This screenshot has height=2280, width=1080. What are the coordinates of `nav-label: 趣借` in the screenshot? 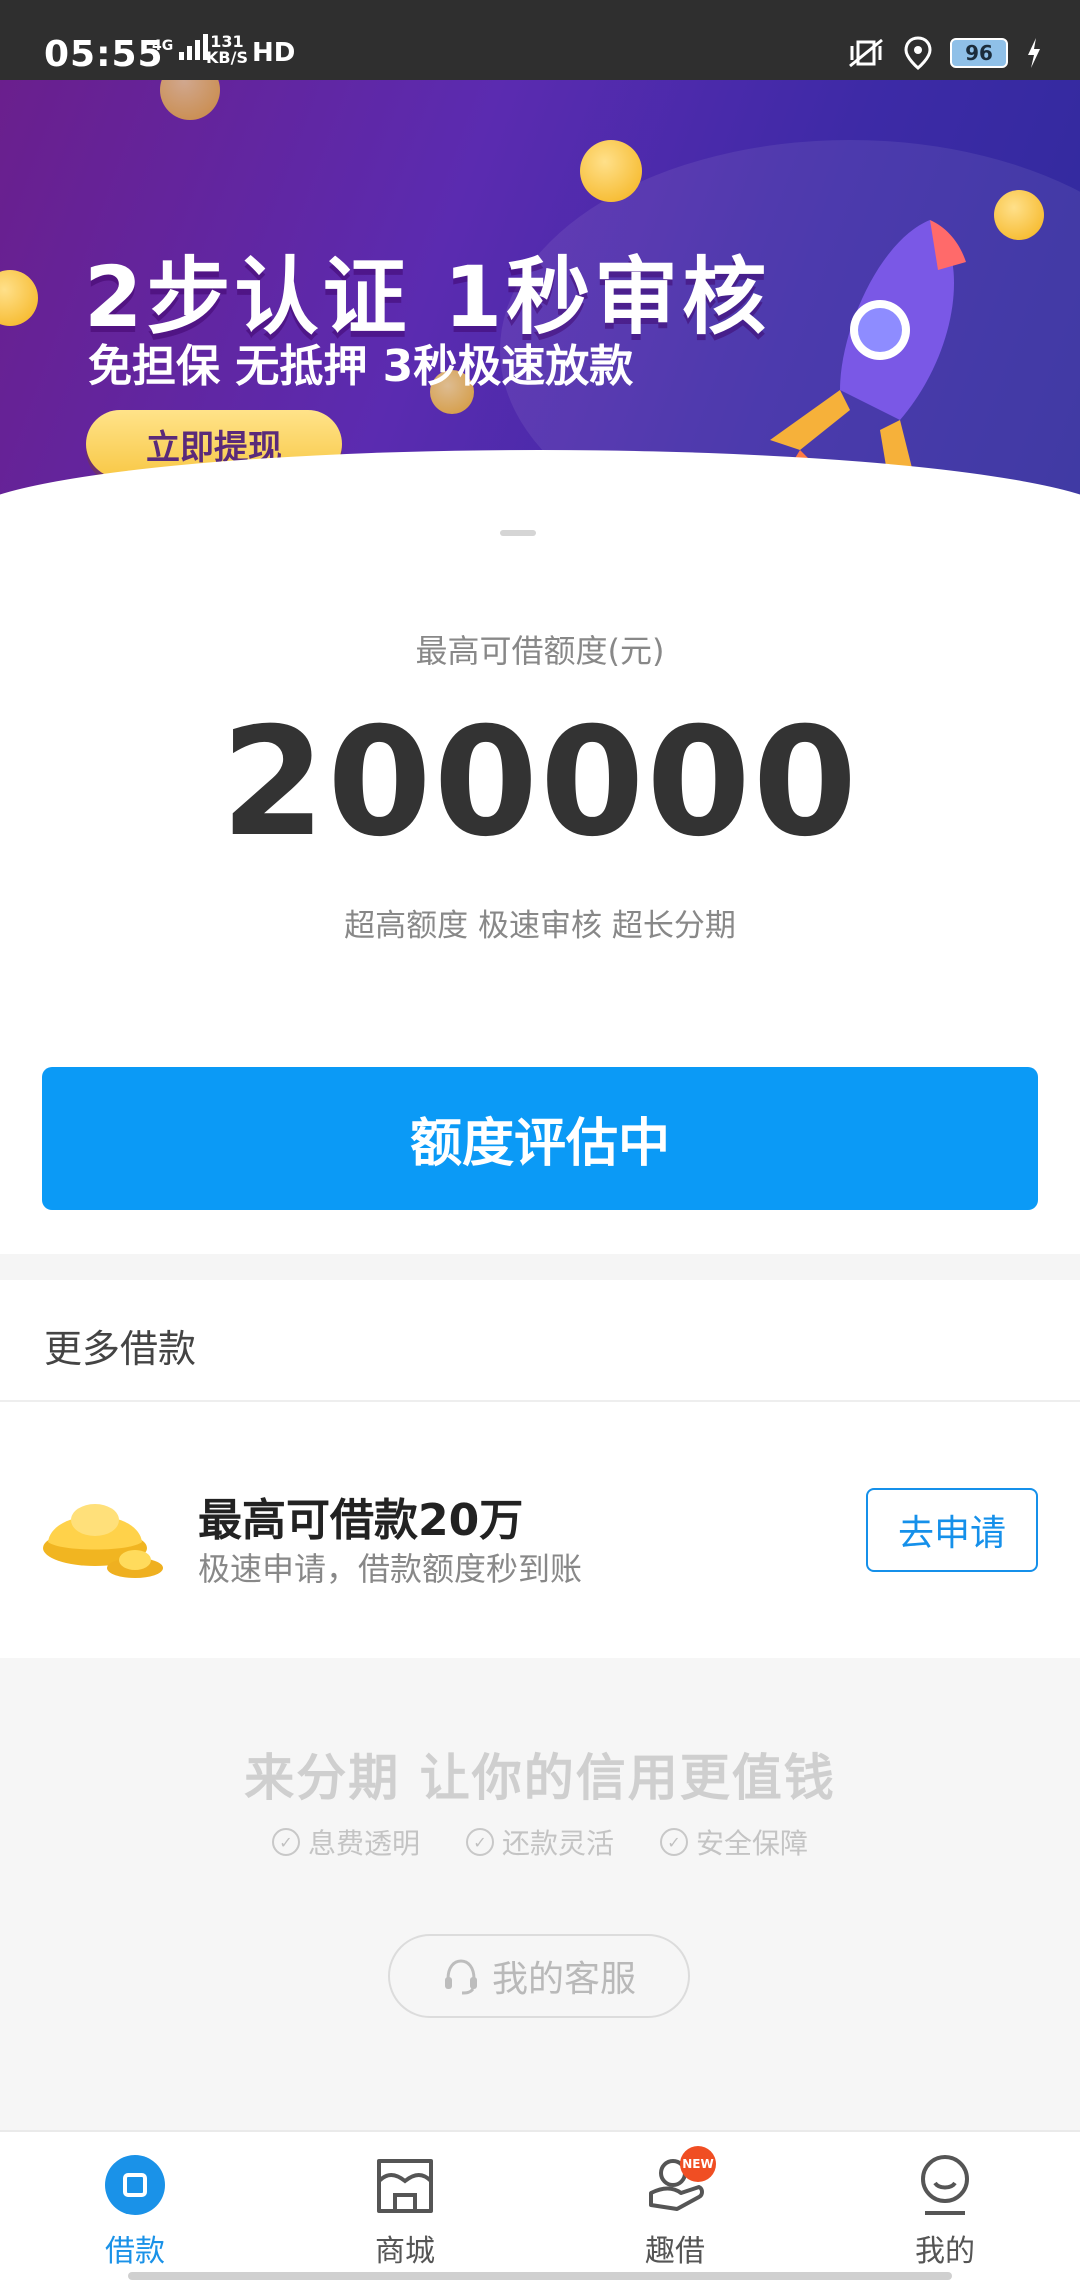 It's located at (675, 2251).